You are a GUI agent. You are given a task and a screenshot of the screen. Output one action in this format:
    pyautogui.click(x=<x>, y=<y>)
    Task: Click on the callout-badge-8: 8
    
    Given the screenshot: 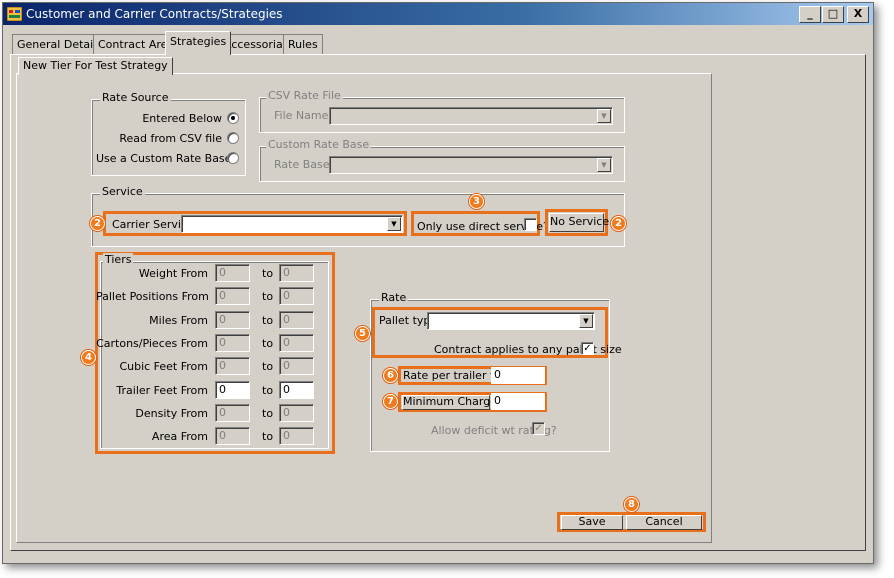 What is the action you would take?
    pyautogui.click(x=631, y=504)
    